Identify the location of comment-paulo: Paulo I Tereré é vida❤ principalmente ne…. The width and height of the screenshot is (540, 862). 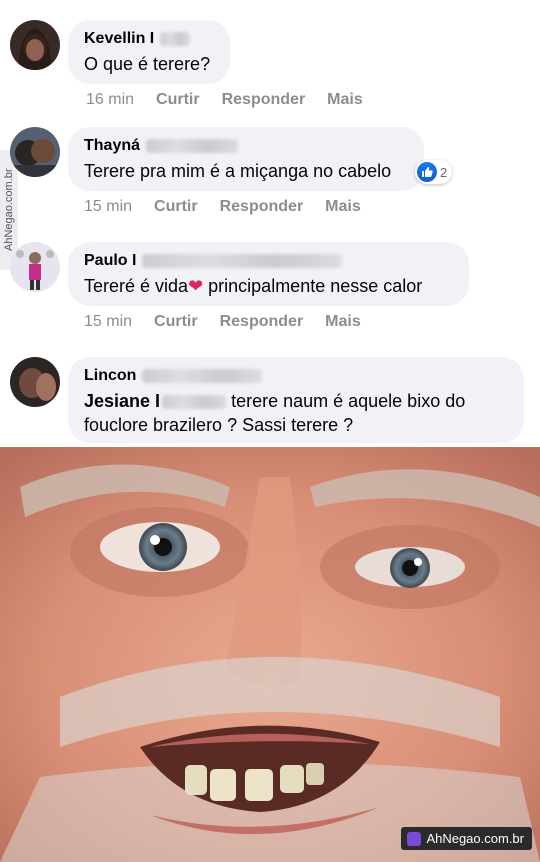
(270, 287).